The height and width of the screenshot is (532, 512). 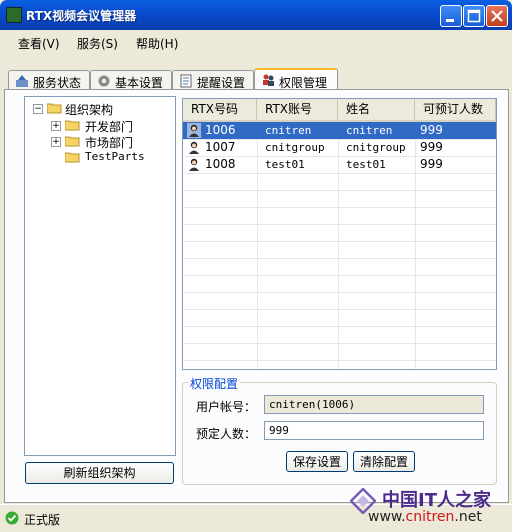 I want to click on close-icon, so click(x=497, y=16).